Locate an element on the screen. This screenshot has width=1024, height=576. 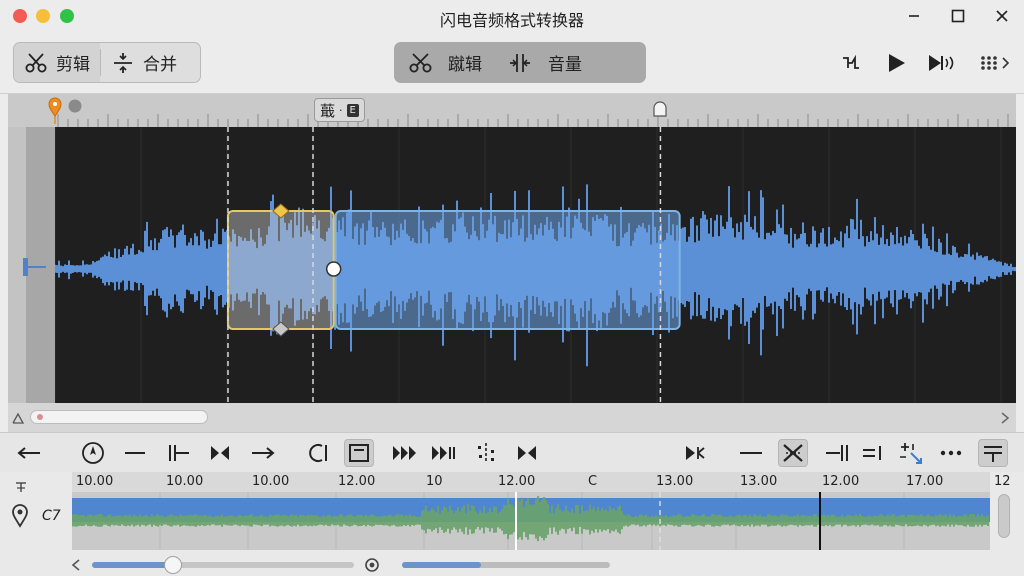
split-channel-button is located at coordinates (851, 63).